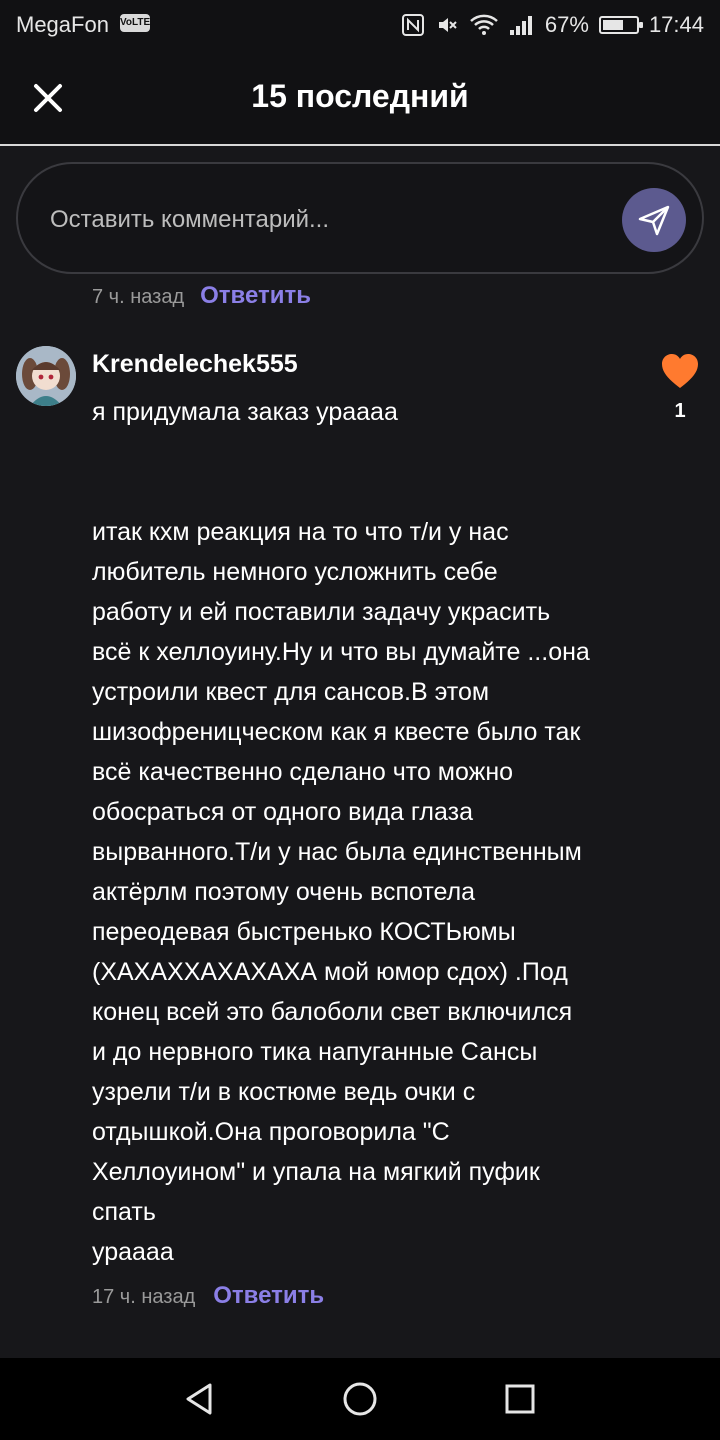  I want to click on top-app-bar: 15 последний, so click(360, 99).